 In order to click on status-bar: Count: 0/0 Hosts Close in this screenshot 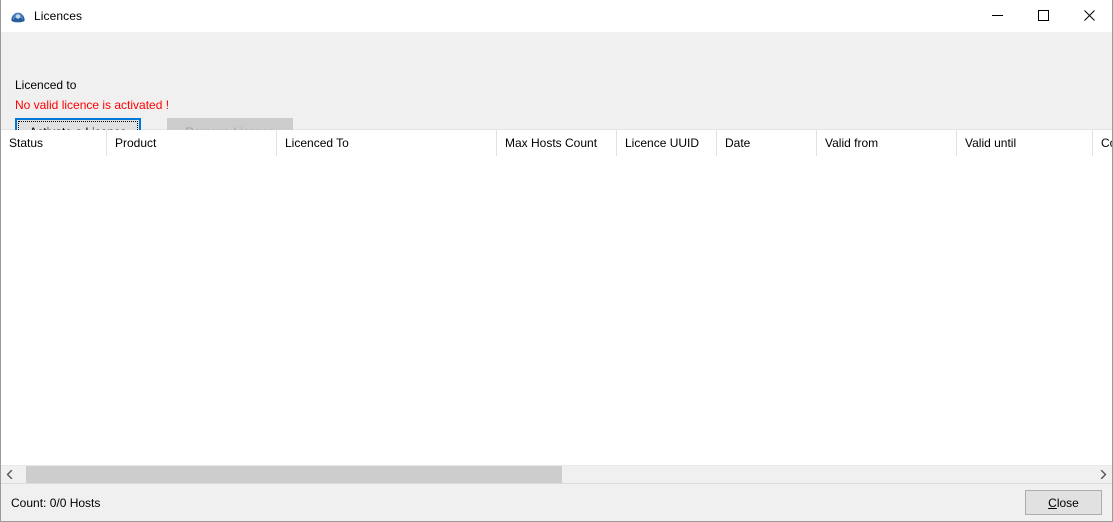, I will do `click(556, 502)`.